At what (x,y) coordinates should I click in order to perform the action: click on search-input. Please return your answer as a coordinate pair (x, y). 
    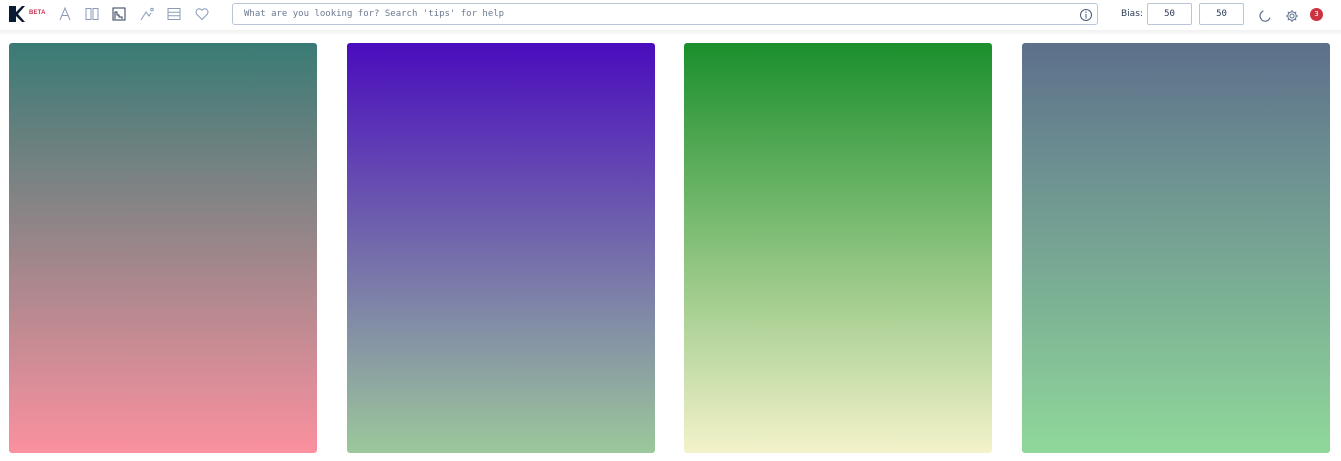
    Looking at the image, I should click on (654, 14).